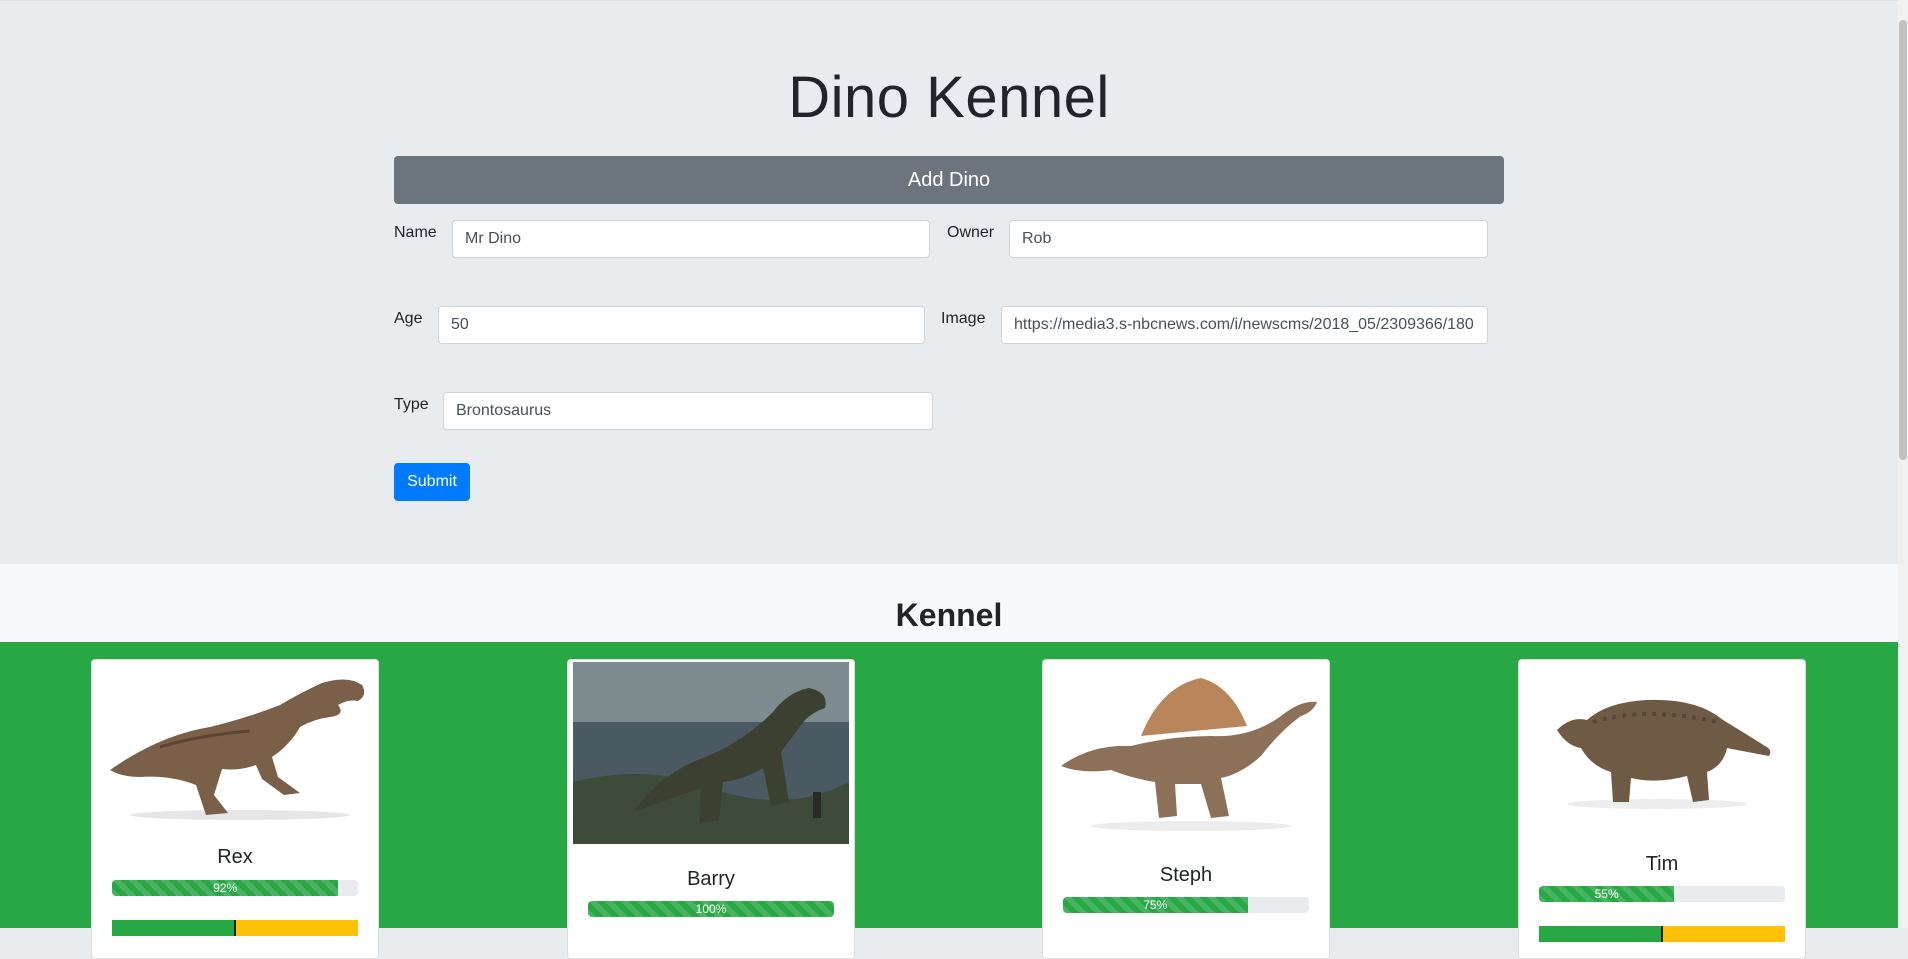 The image size is (1908, 959). I want to click on submit-button: Submit, so click(432, 482).